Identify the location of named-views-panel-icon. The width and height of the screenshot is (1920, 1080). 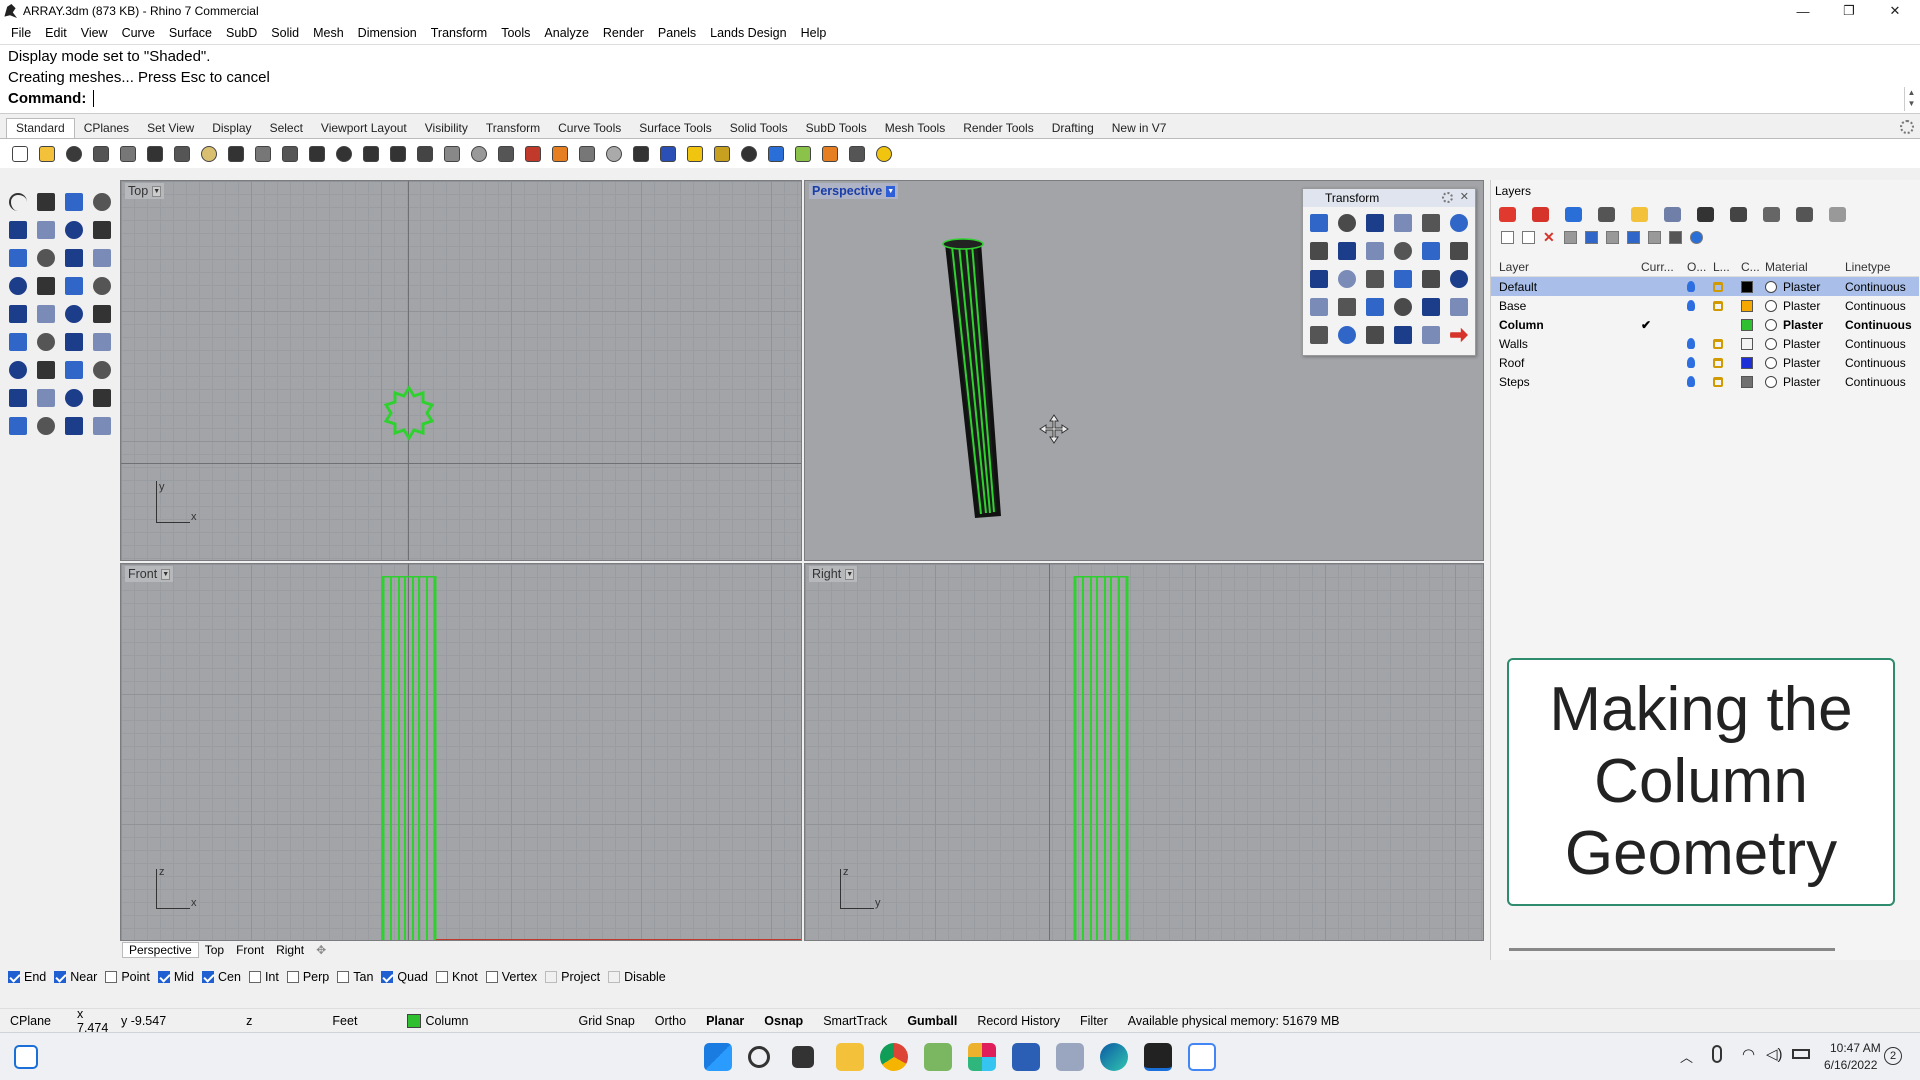
(1672, 214).